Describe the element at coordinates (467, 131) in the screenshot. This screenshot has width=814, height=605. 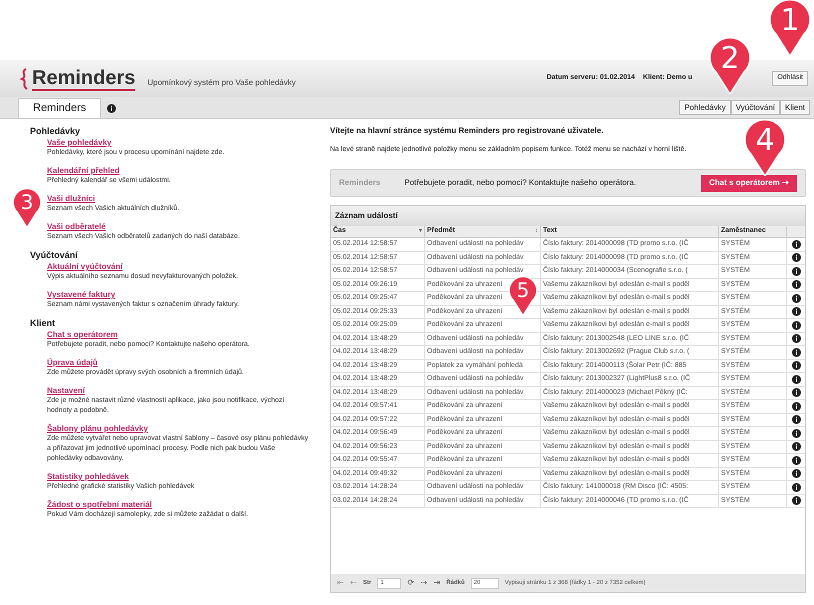
I see `welcome-text: Vítejte na hlavní stránce systému Reminders pro registrované uživatele.` at that location.